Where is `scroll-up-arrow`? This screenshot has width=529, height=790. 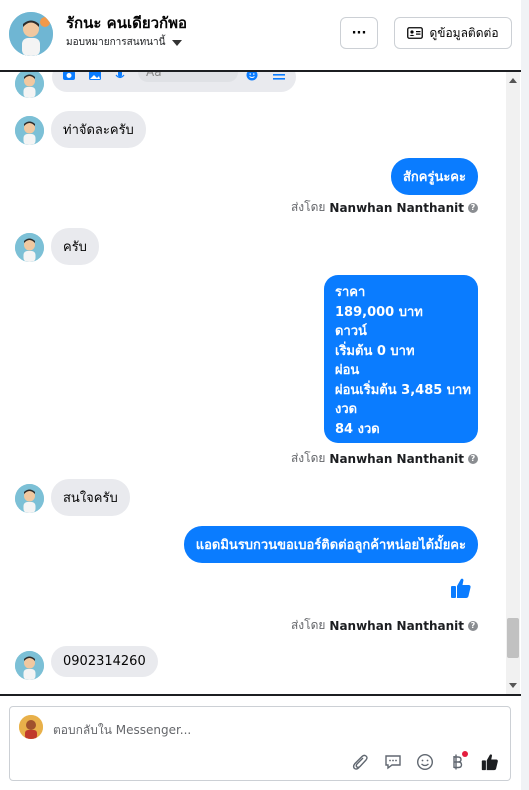
scroll-up-arrow is located at coordinates (513, 80).